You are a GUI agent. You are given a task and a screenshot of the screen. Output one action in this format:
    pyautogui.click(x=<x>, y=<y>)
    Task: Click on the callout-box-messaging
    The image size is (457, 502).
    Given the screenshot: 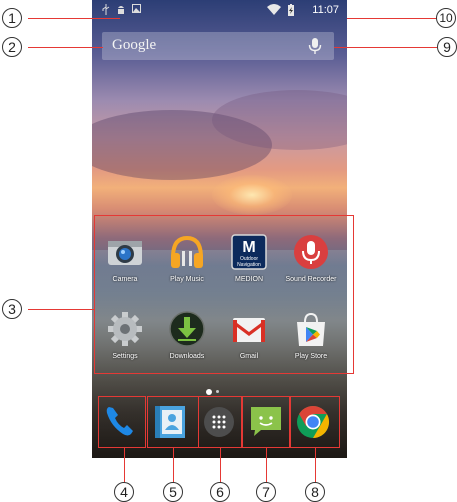 What is the action you would take?
    pyautogui.click(x=266, y=422)
    